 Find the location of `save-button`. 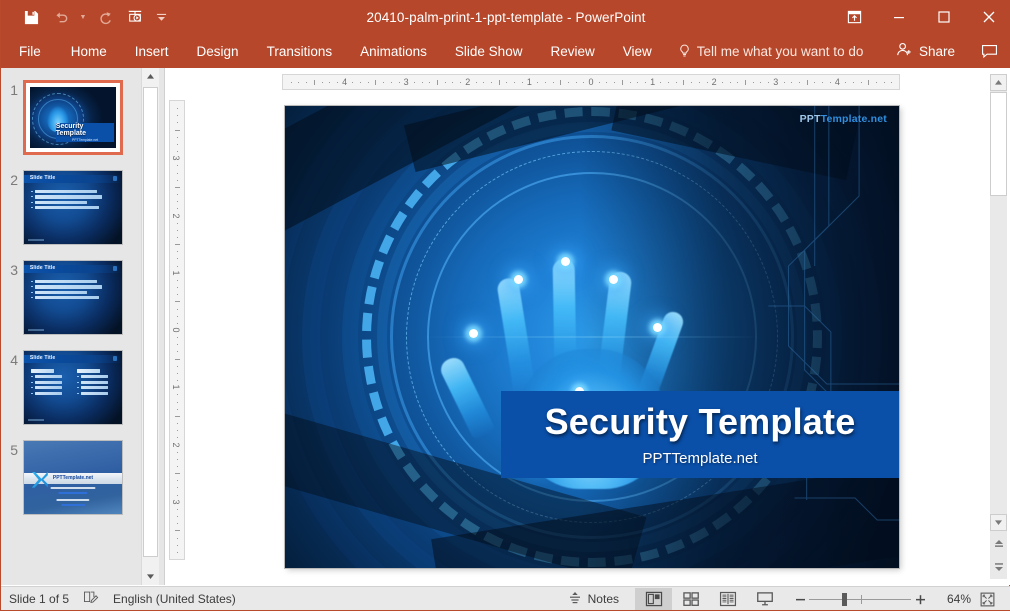

save-button is located at coordinates (31, 17).